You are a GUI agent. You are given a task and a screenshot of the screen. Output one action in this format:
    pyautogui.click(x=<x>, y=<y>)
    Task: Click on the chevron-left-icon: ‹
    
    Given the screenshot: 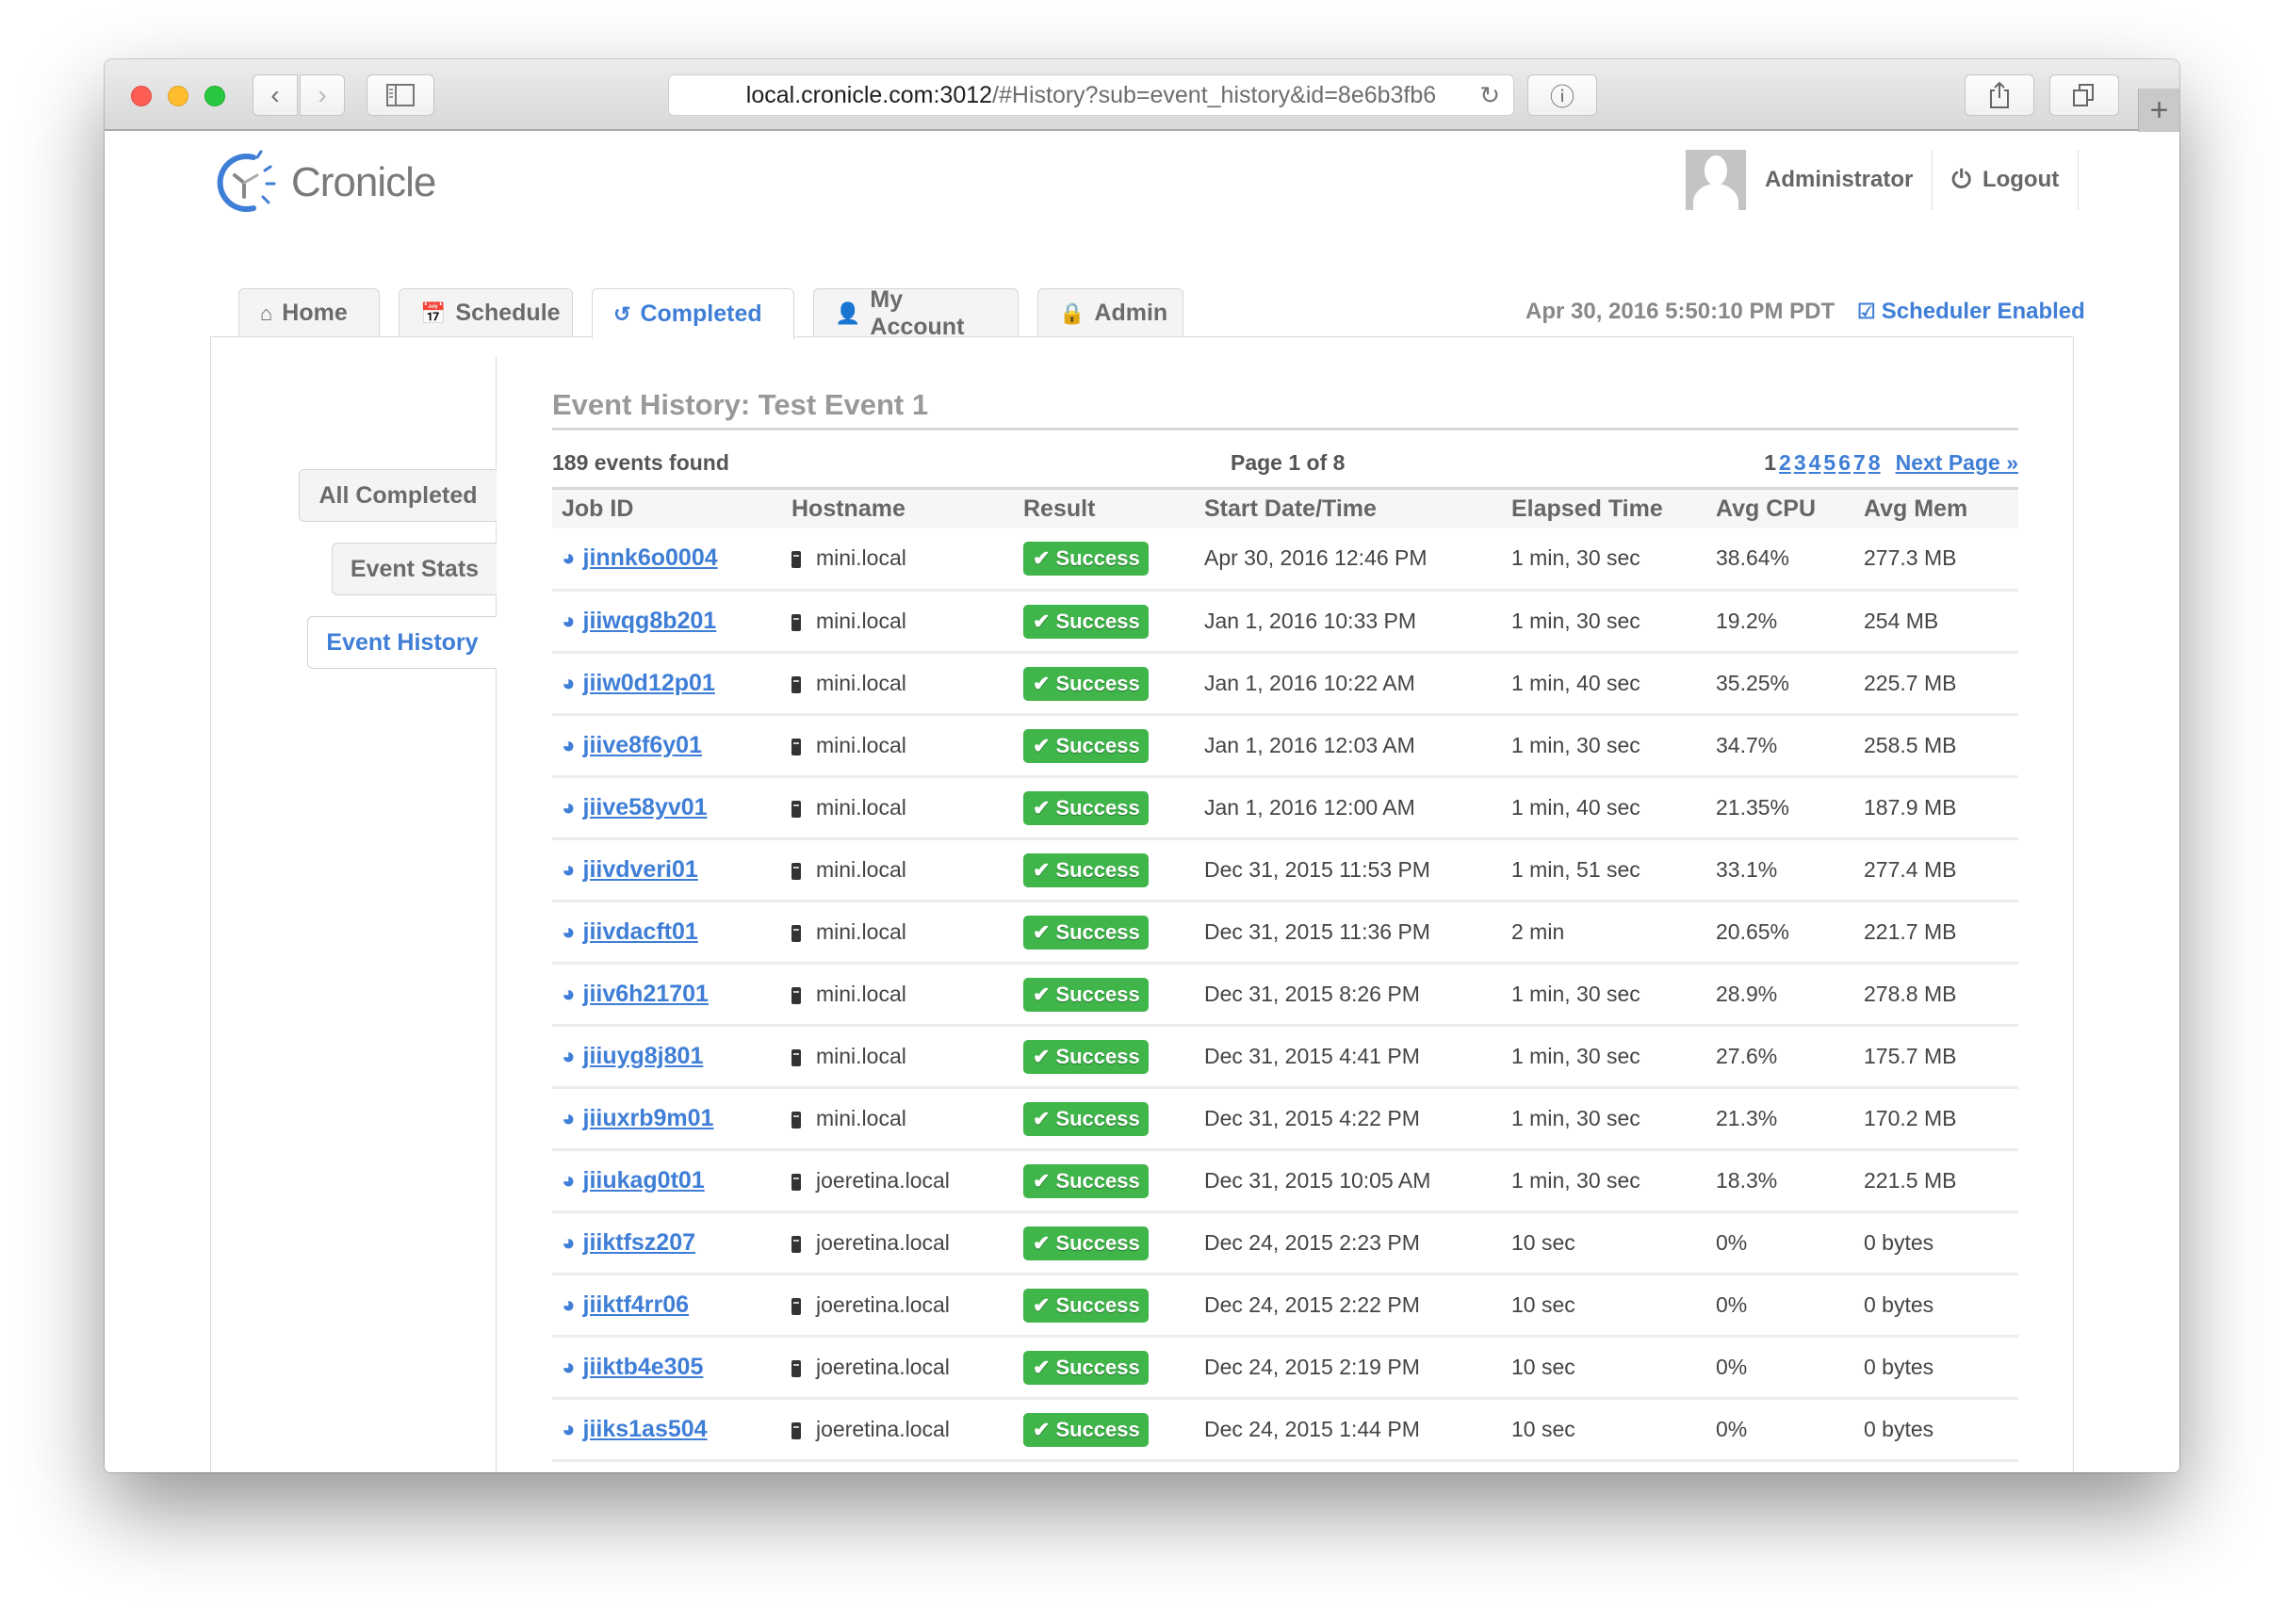 What is the action you would take?
    pyautogui.click(x=275, y=94)
    